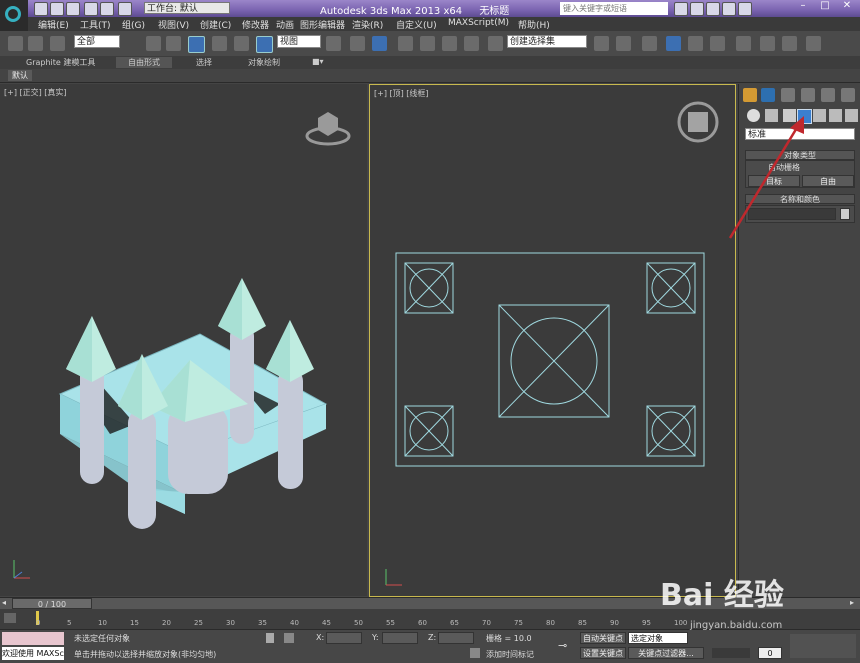 The height and width of the screenshot is (663, 860). Describe the element at coordinates (53, 24) in the screenshot. I see `menu-edit: 编辑(E)` at that location.